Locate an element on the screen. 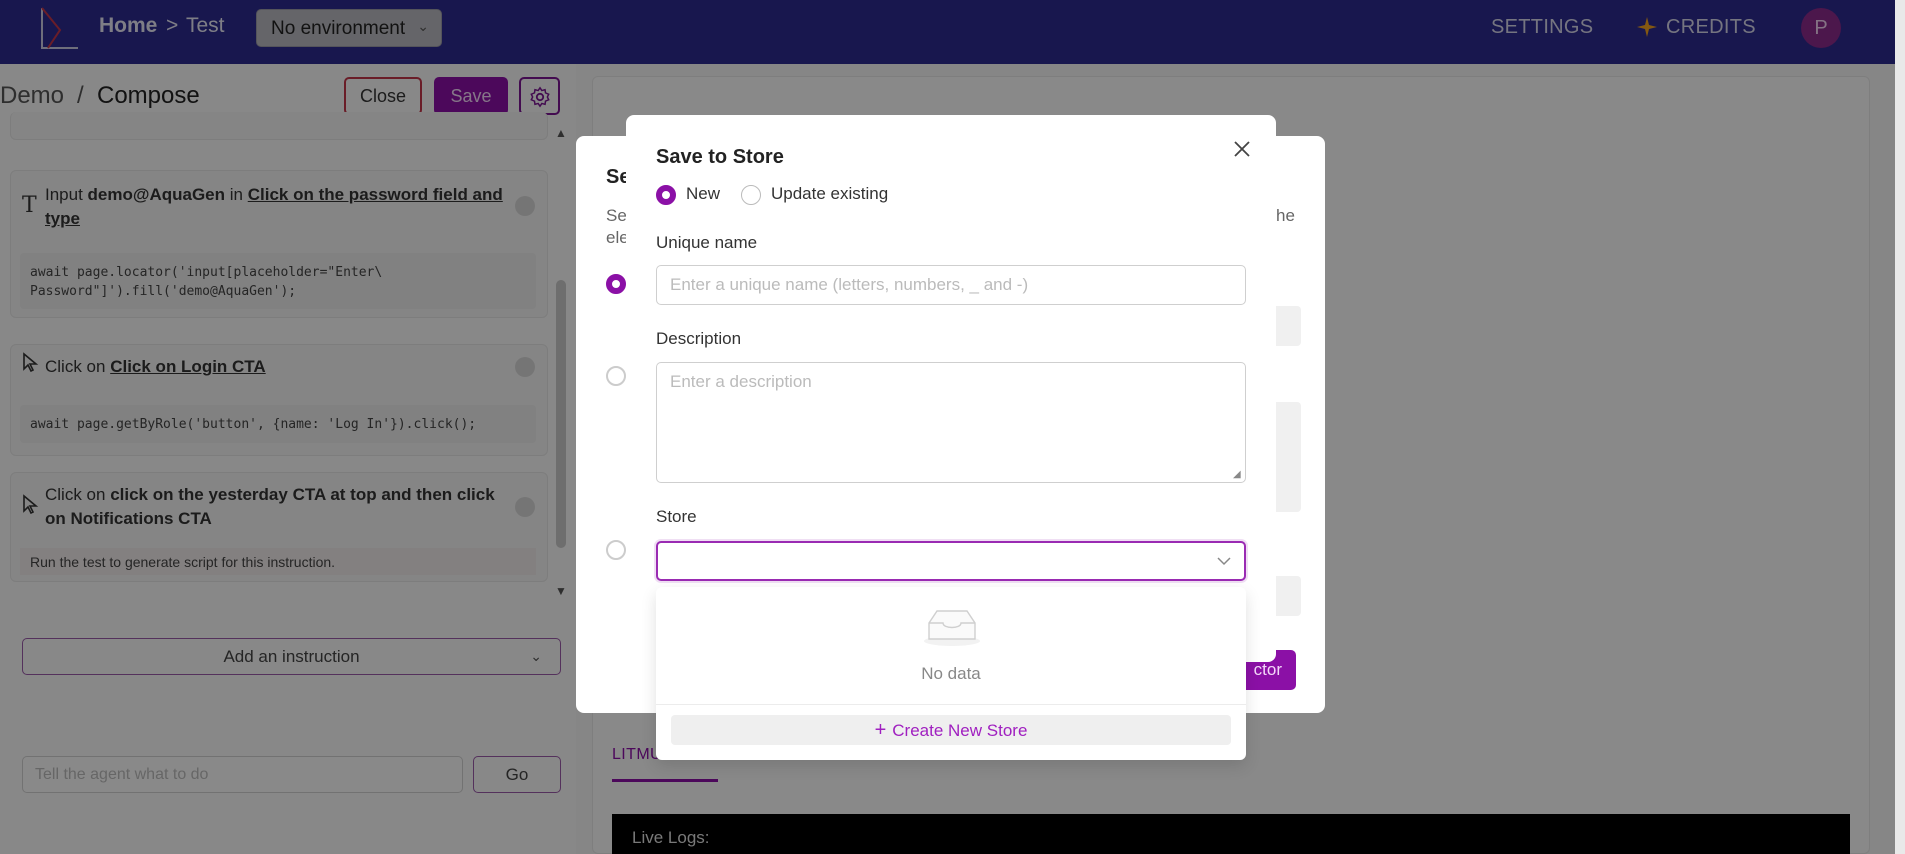  radio-update-existing-label: Update existing is located at coordinates (829, 194).